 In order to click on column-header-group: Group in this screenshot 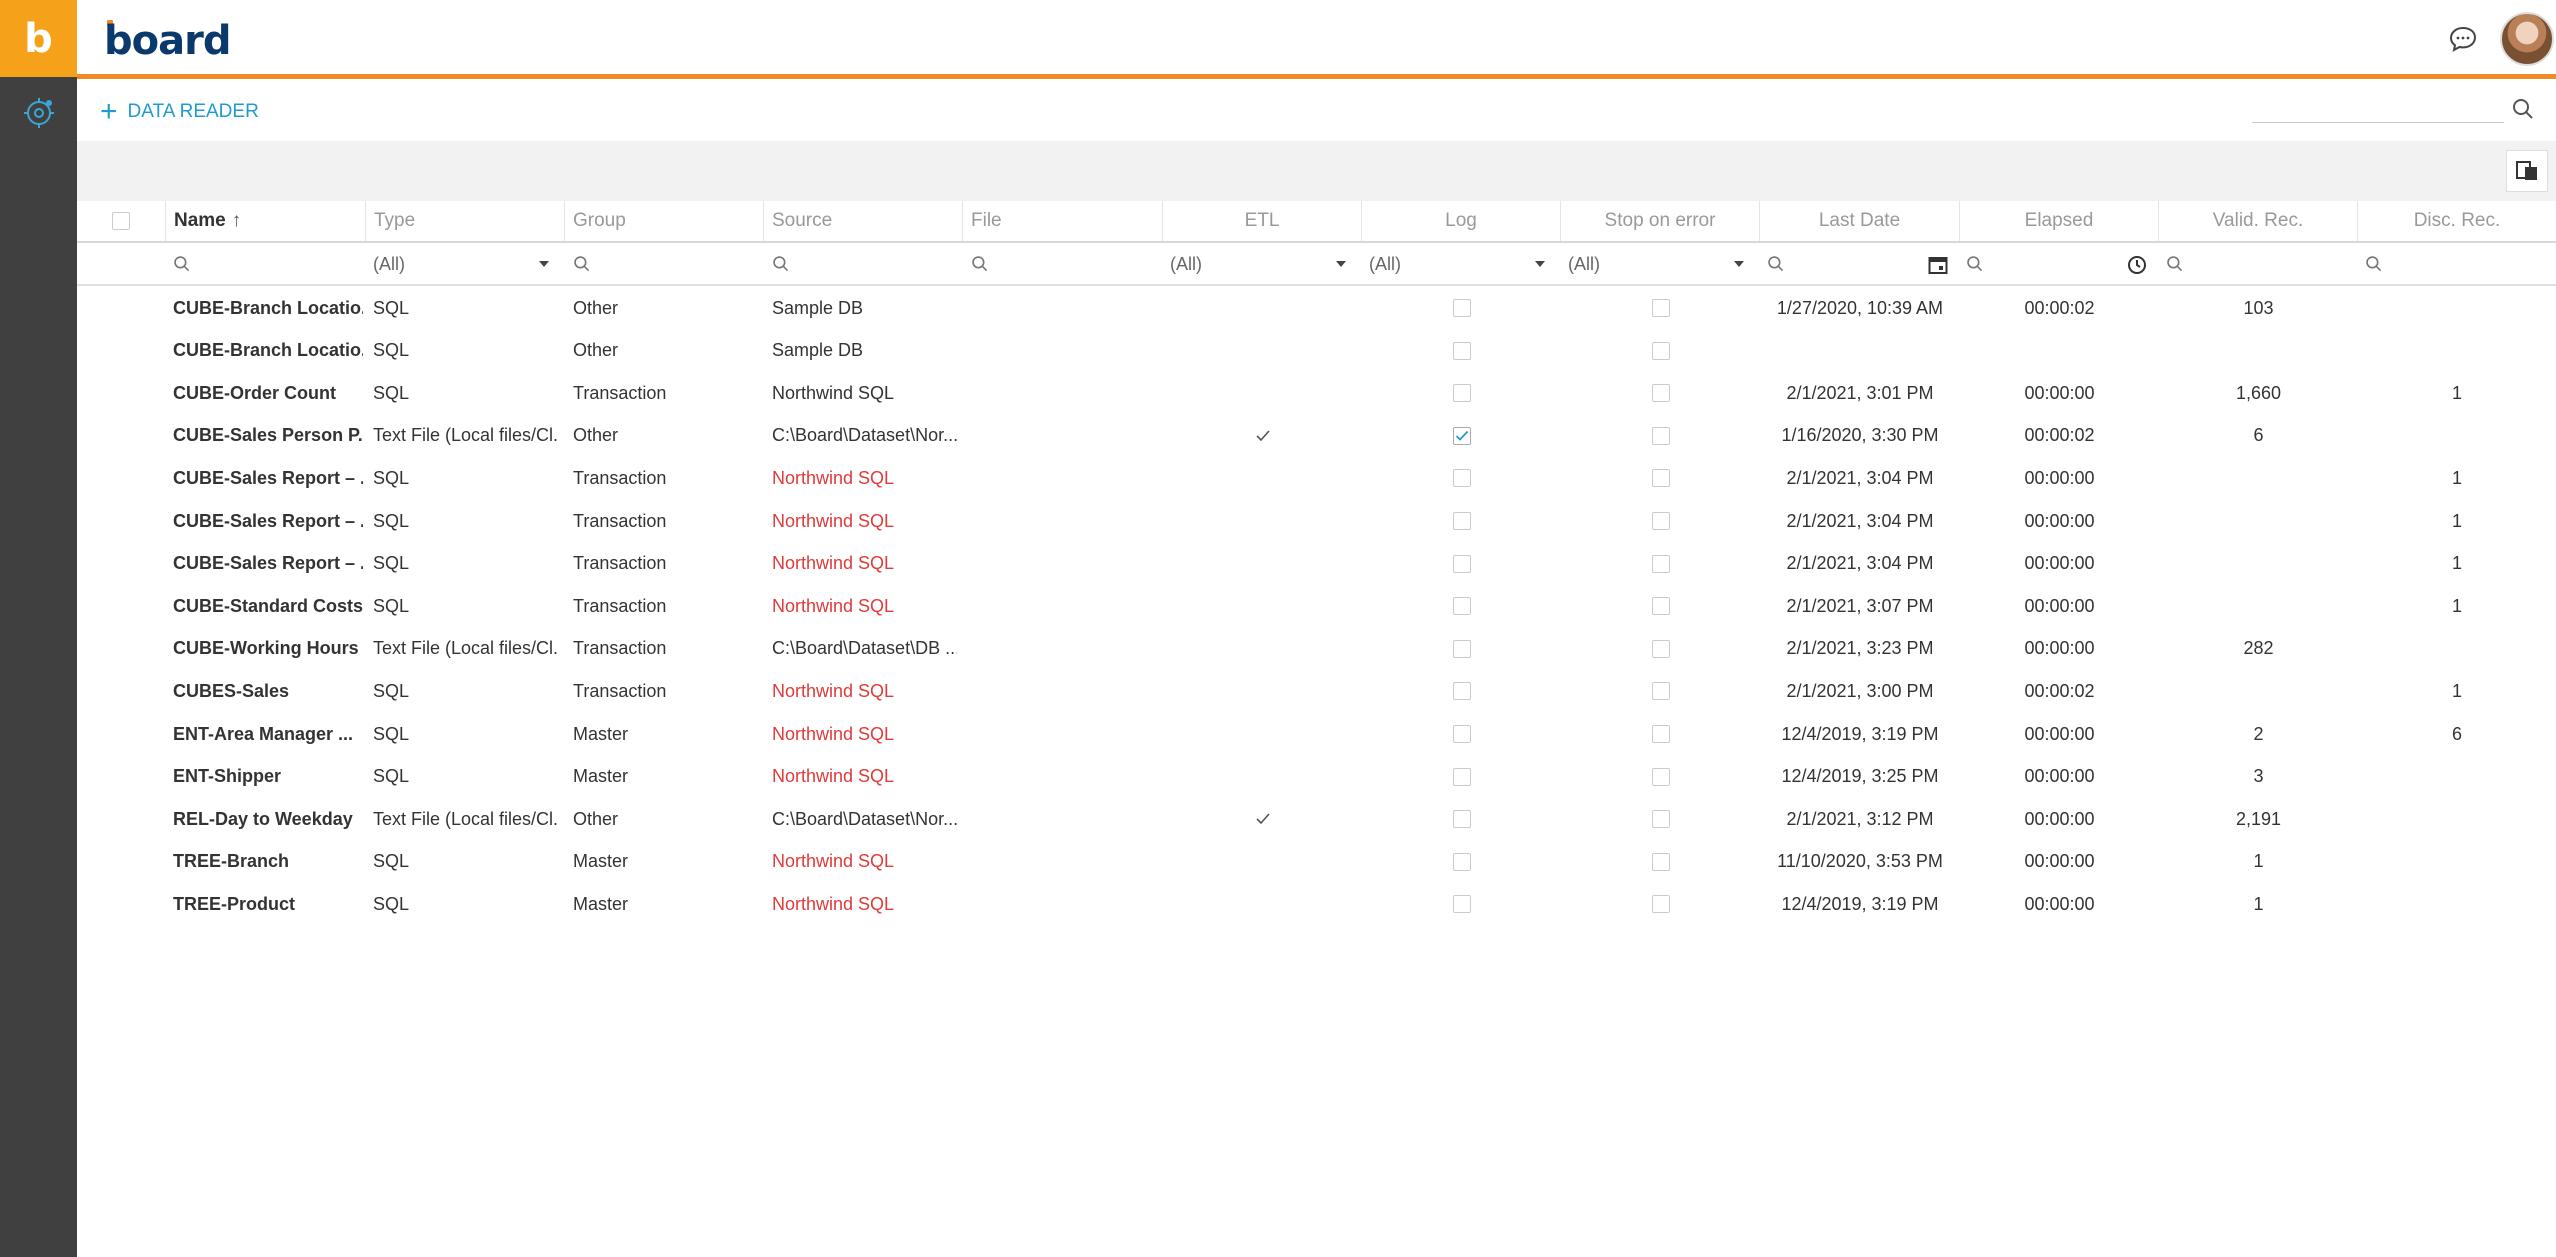, I will do `click(664, 221)`.